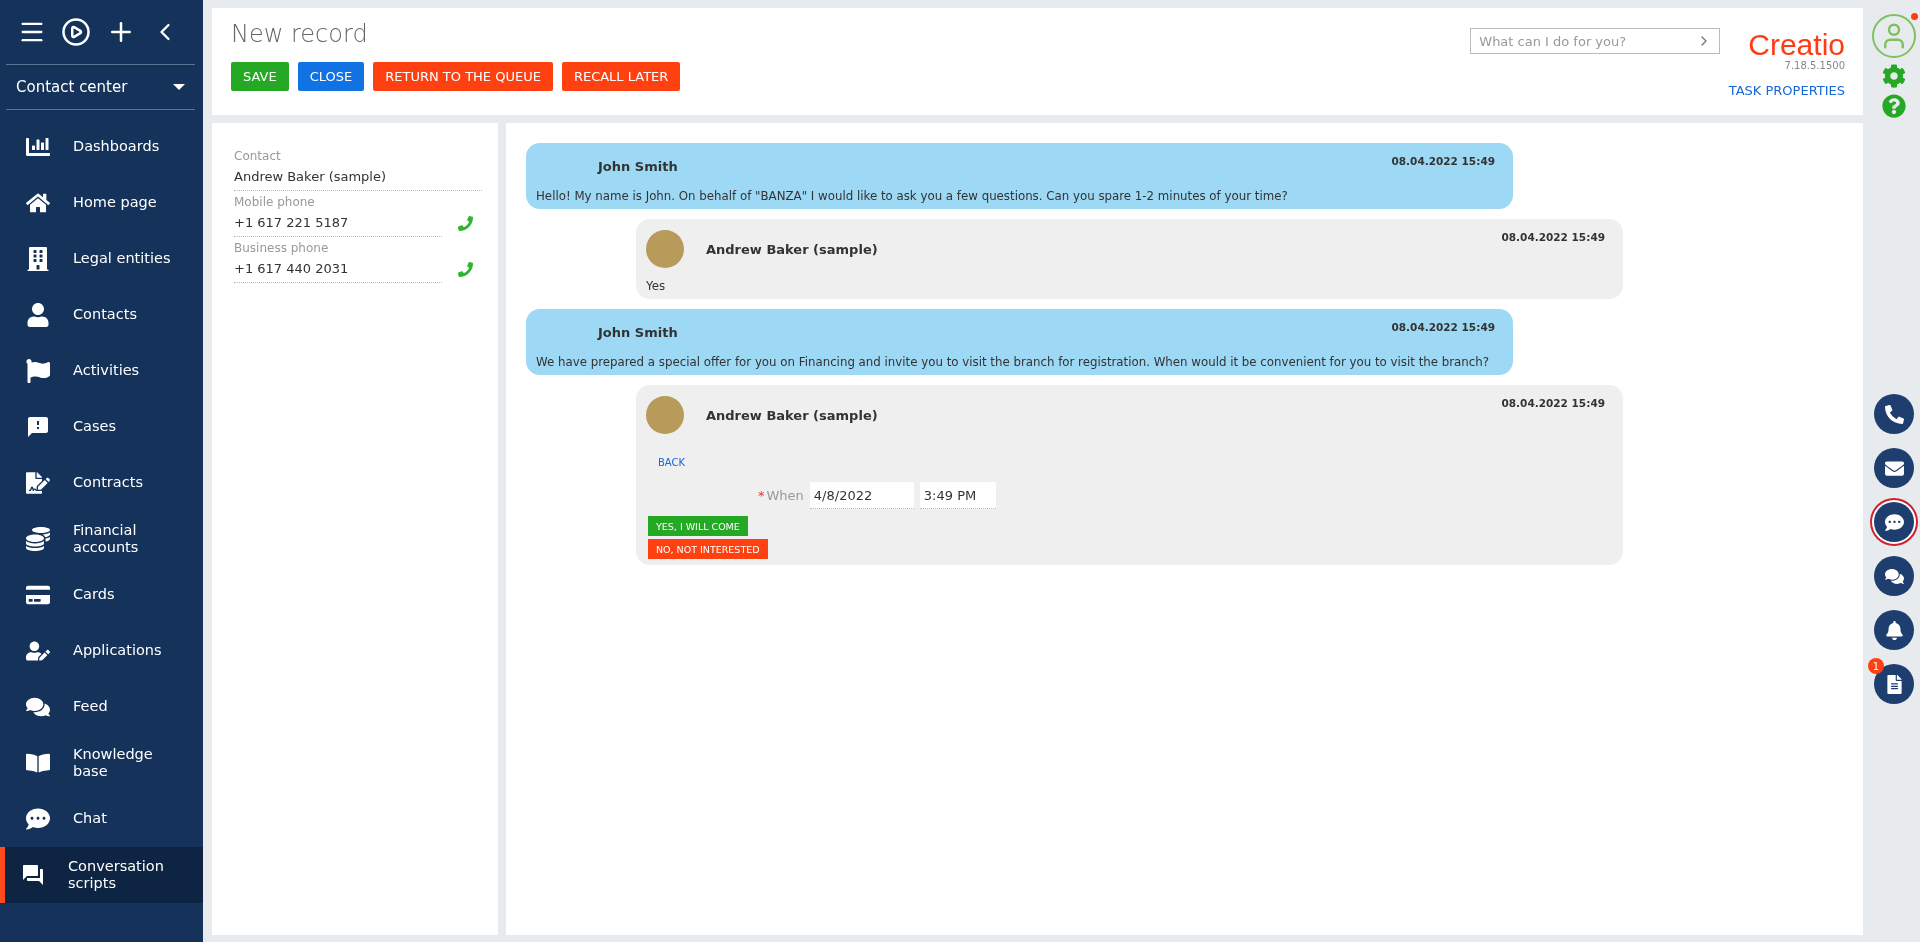  Describe the element at coordinates (106, 539) in the screenshot. I see `sidebar-item-label: Financial accounts` at that location.